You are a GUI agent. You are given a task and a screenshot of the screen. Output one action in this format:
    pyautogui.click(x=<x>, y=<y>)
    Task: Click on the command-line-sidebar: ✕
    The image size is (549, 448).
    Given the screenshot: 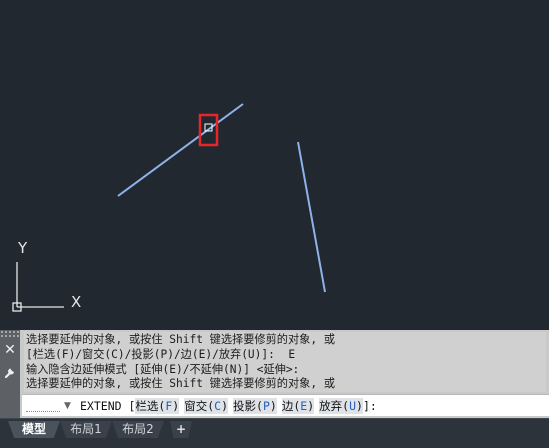 What is the action you would take?
    pyautogui.click(x=10, y=374)
    